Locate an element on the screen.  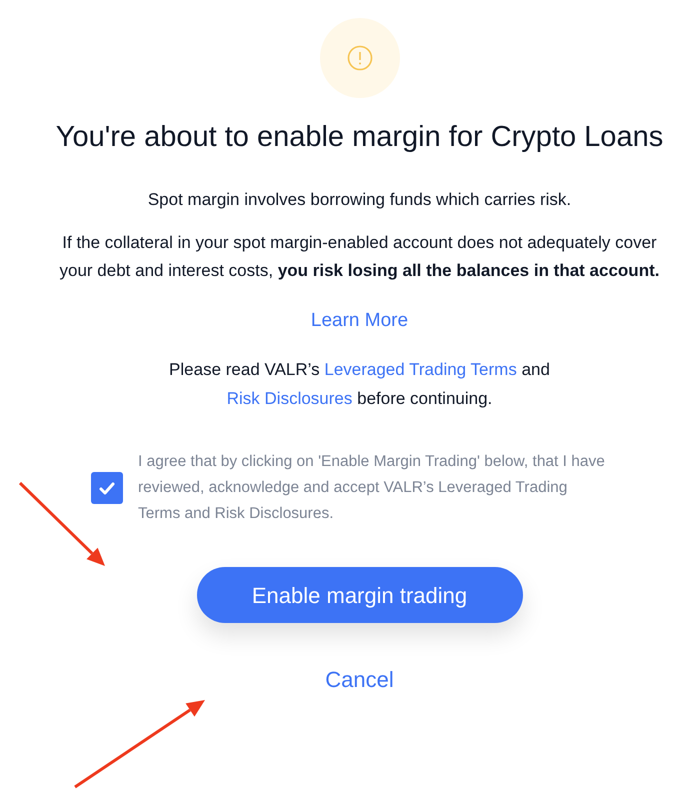
terms-link: Leveraged Trading Terms is located at coordinates (420, 369).